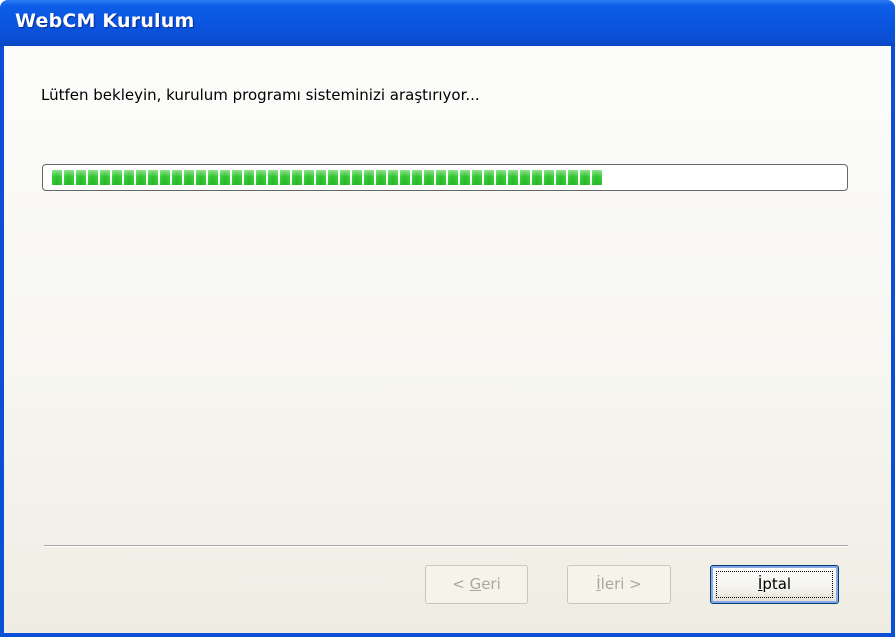 The height and width of the screenshot is (637, 895). I want to click on next-button: İleri >, so click(619, 584).